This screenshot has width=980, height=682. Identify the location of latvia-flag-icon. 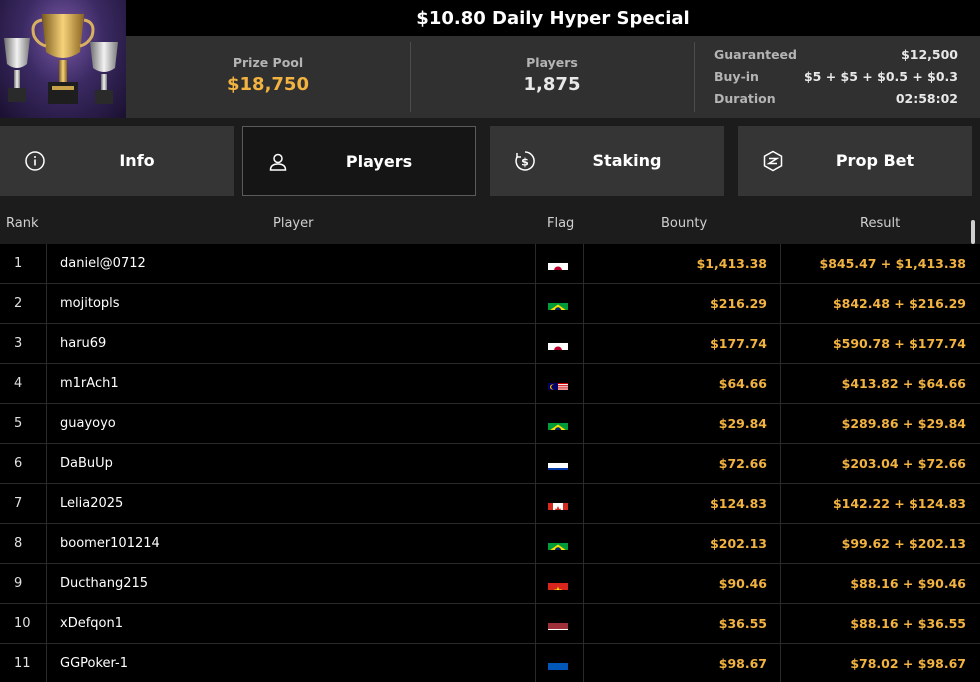
(558, 622).